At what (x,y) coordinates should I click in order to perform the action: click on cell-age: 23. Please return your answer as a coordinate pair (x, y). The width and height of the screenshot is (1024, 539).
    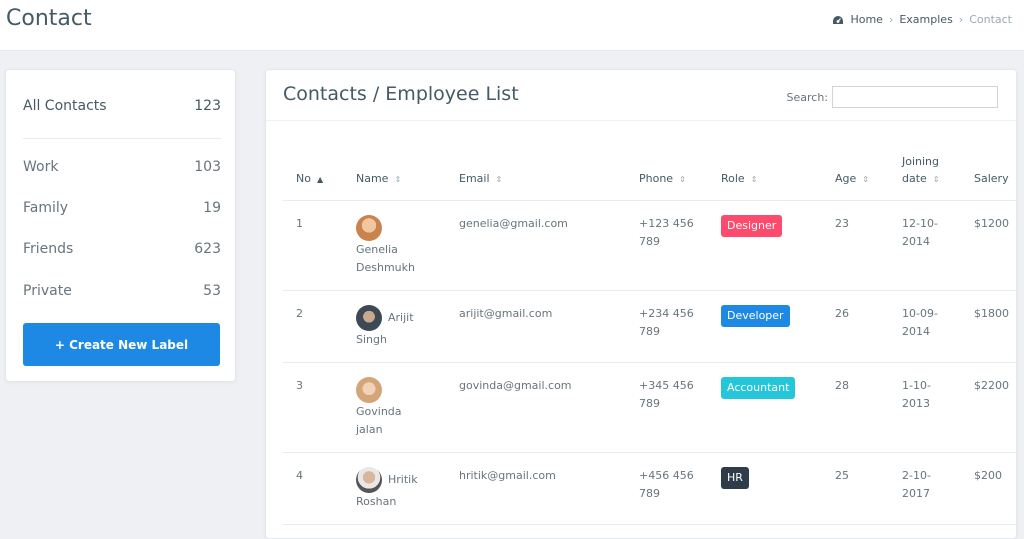
    Looking at the image, I should click on (855, 245).